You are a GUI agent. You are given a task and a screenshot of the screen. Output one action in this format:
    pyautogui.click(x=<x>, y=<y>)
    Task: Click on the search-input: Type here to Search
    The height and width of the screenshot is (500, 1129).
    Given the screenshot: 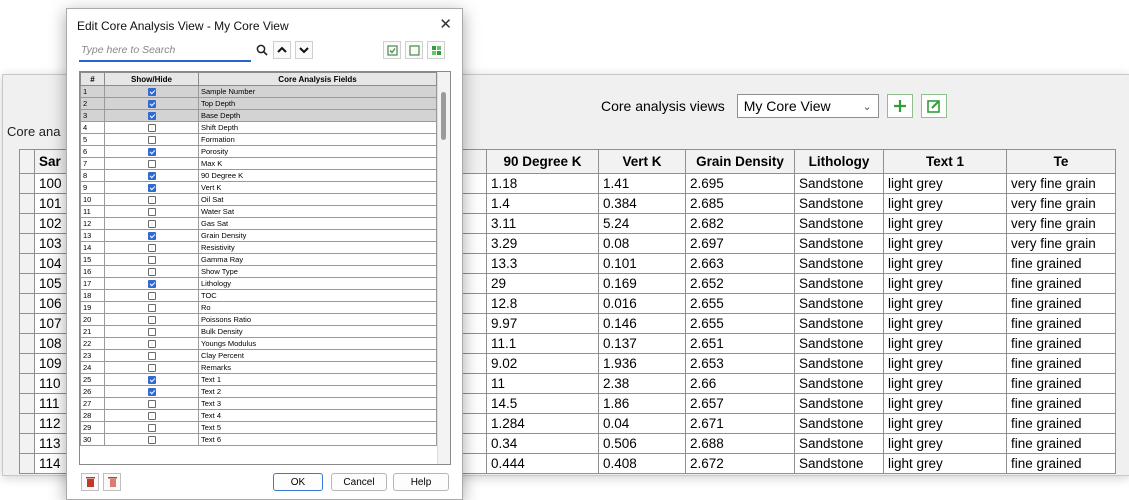 What is the action you would take?
    pyautogui.click(x=165, y=52)
    